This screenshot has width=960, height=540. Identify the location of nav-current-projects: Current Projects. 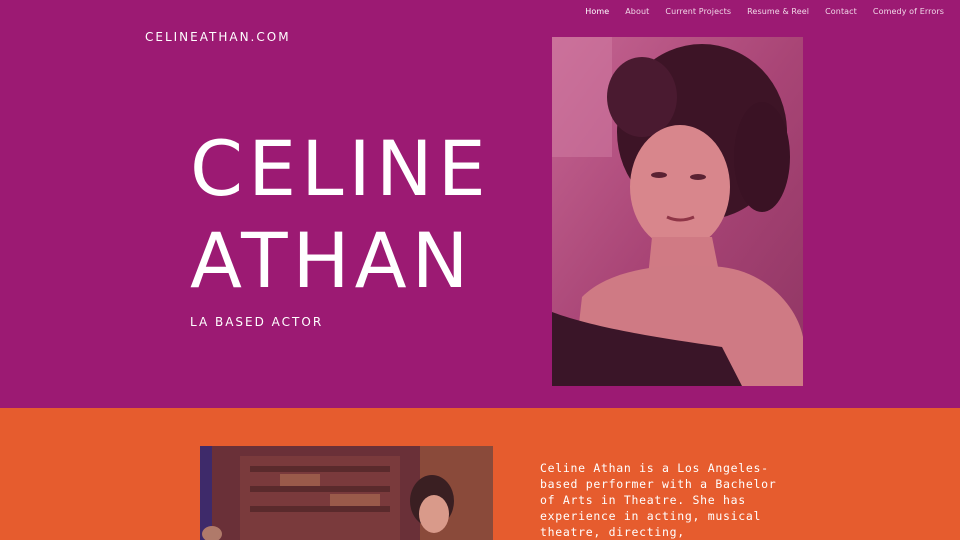
(698, 12).